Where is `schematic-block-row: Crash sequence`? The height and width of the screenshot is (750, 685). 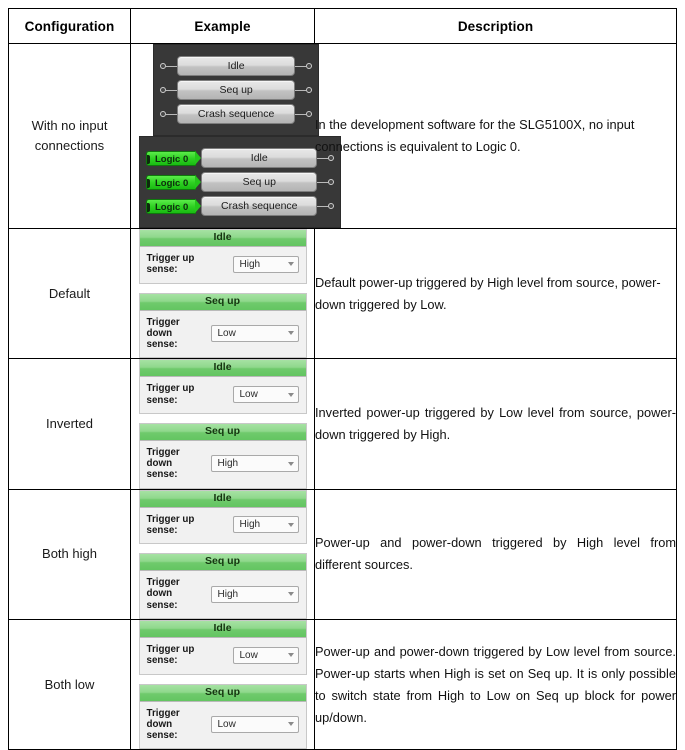
schematic-block-row: Crash sequence is located at coordinates (236, 114).